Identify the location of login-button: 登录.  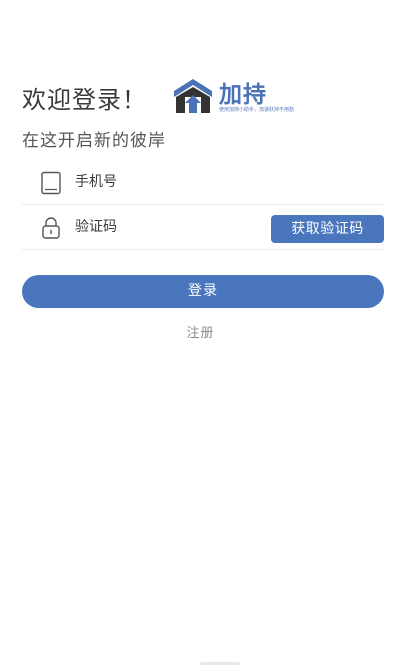
(203, 291).